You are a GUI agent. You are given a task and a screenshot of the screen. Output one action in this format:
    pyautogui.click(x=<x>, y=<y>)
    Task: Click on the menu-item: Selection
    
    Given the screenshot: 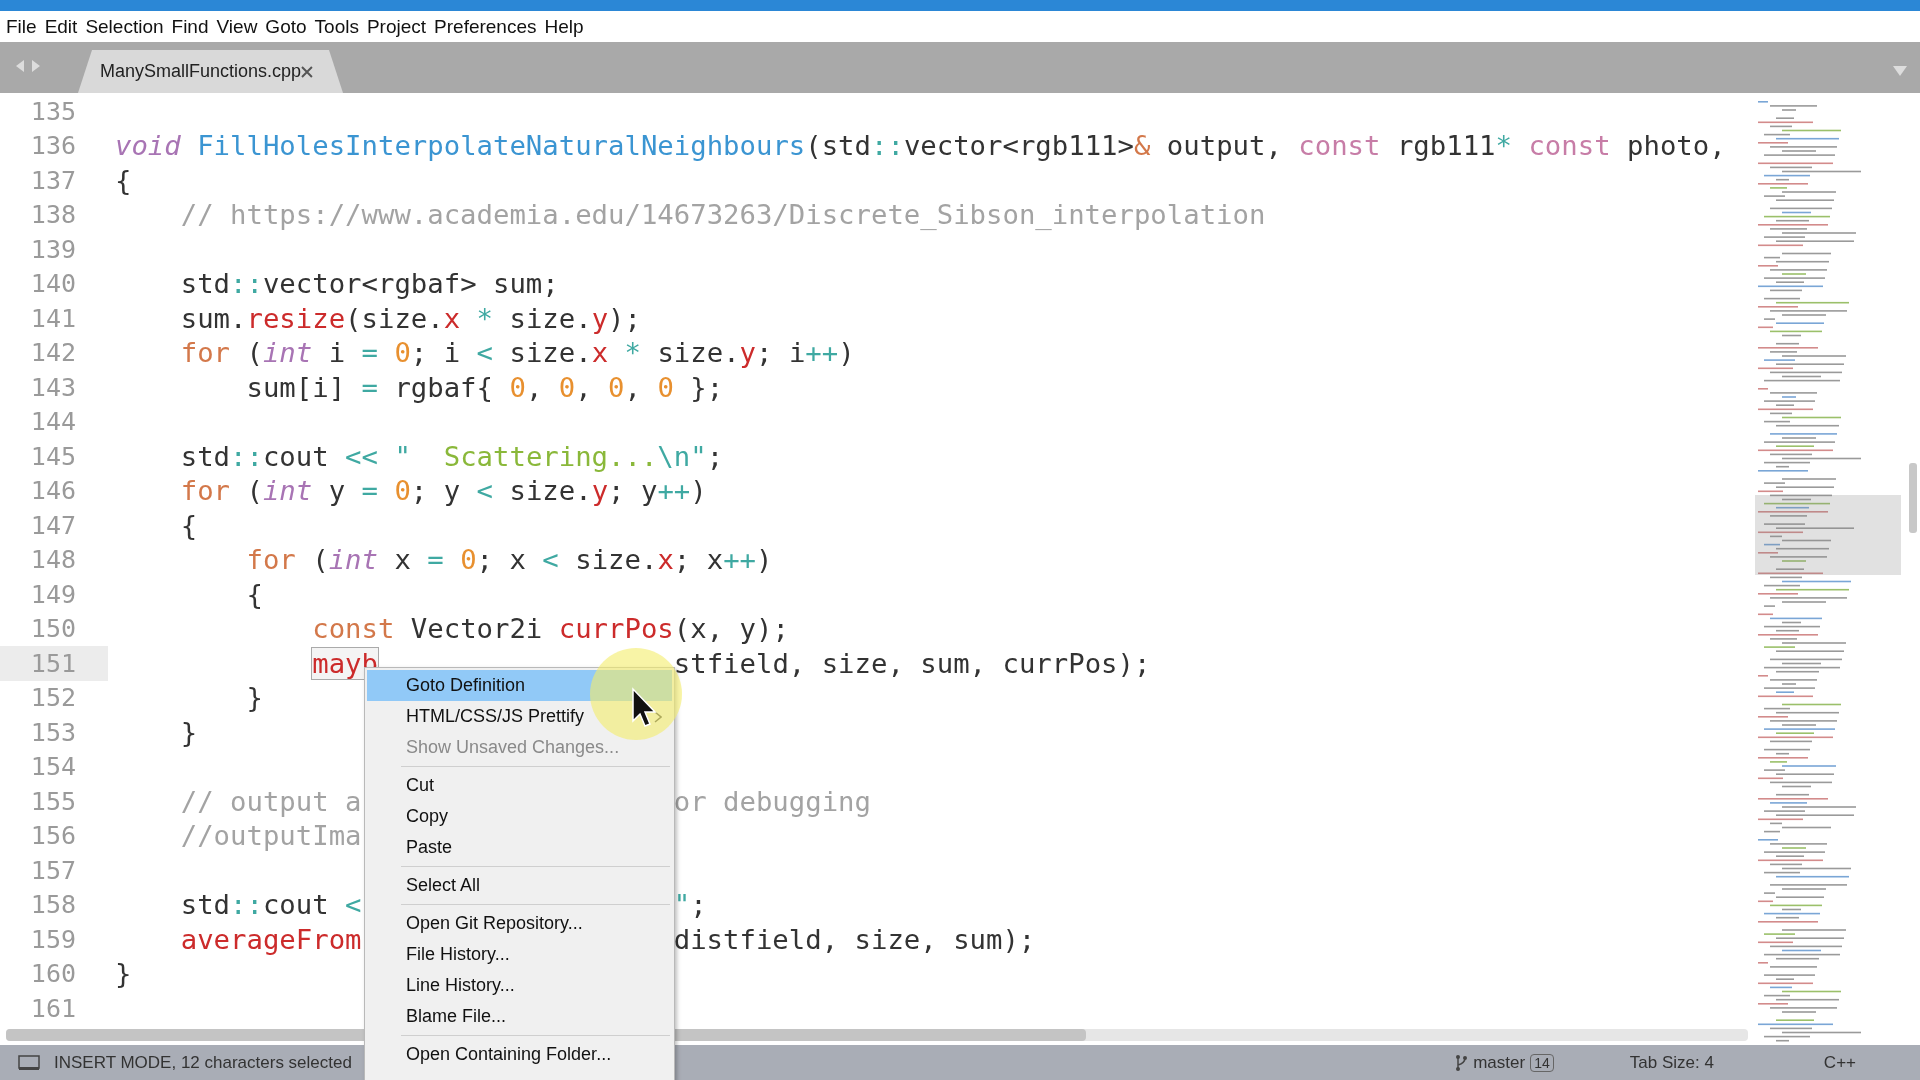 What is the action you would take?
    pyautogui.click(x=128, y=26)
    